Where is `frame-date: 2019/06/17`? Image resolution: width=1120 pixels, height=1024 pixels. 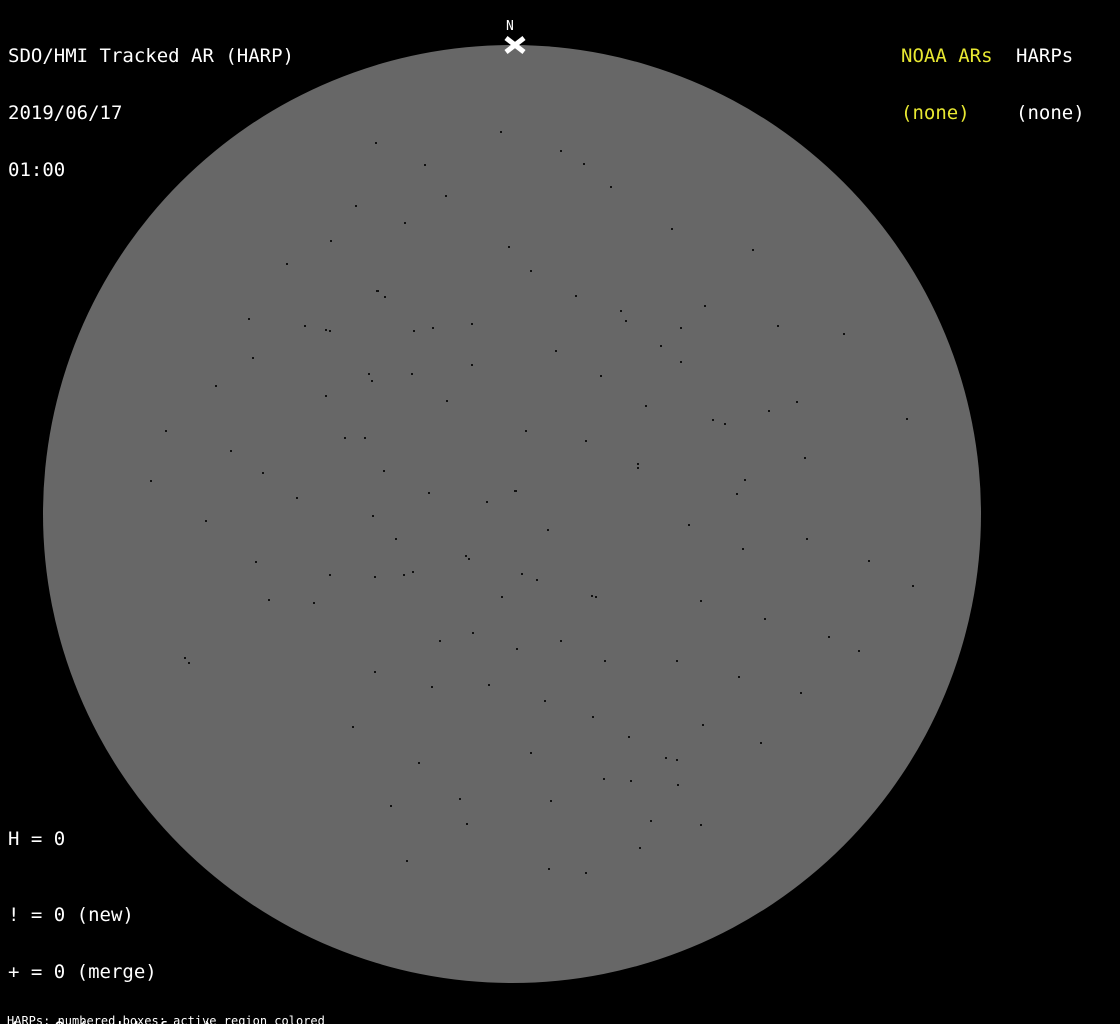
frame-date: 2019/06/17 is located at coordinates (65, 113).